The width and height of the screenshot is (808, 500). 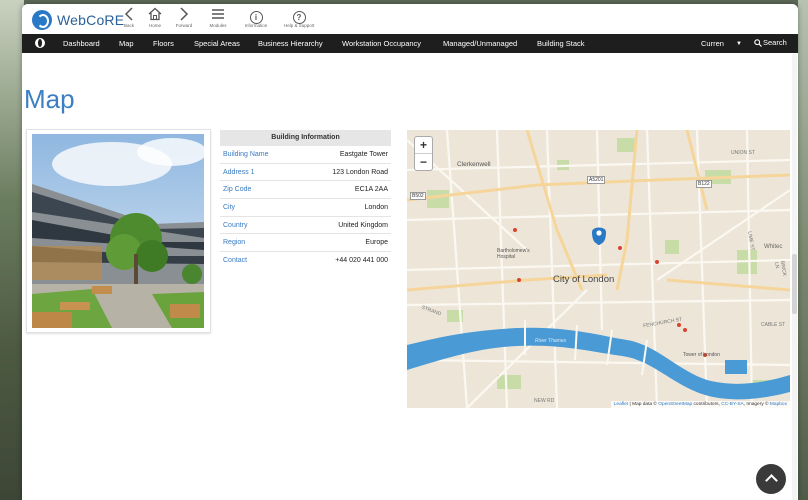 I want to click on osm-link: OpenStreetMap, so click(x=675, y=404).